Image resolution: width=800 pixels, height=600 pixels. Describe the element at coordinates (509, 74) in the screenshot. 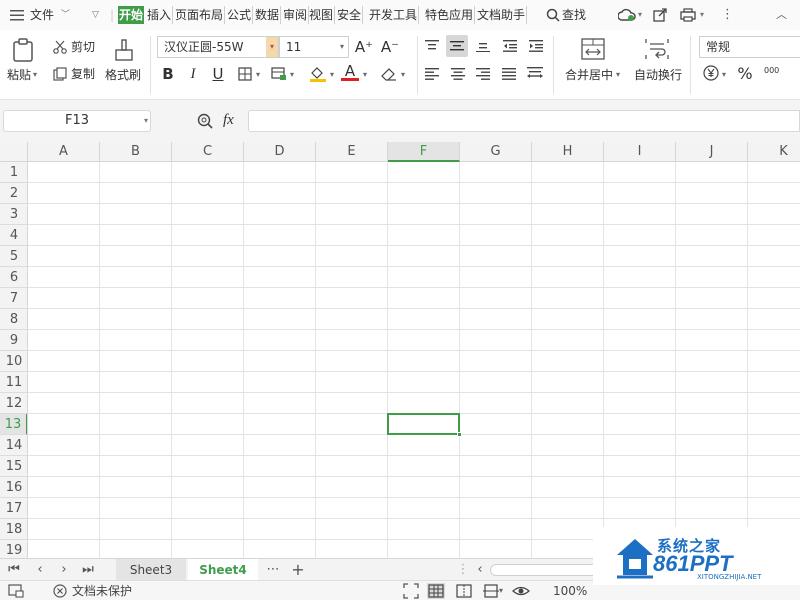

I see `justify-icon` at that location.